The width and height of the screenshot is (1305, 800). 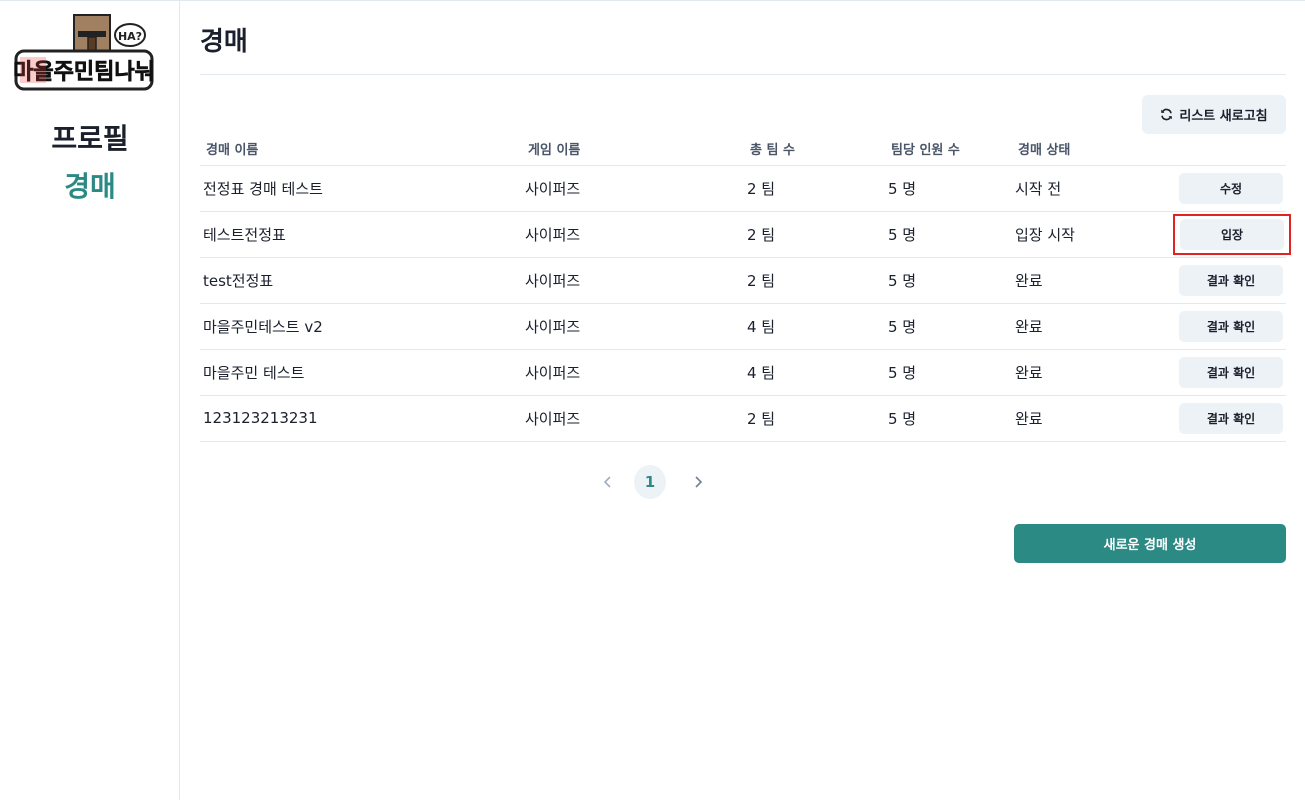 What do you see at coordinates (90, 185) in the screenshot?
I see `sidebar-item-auction: 경매` at bounding box center [90, 185].